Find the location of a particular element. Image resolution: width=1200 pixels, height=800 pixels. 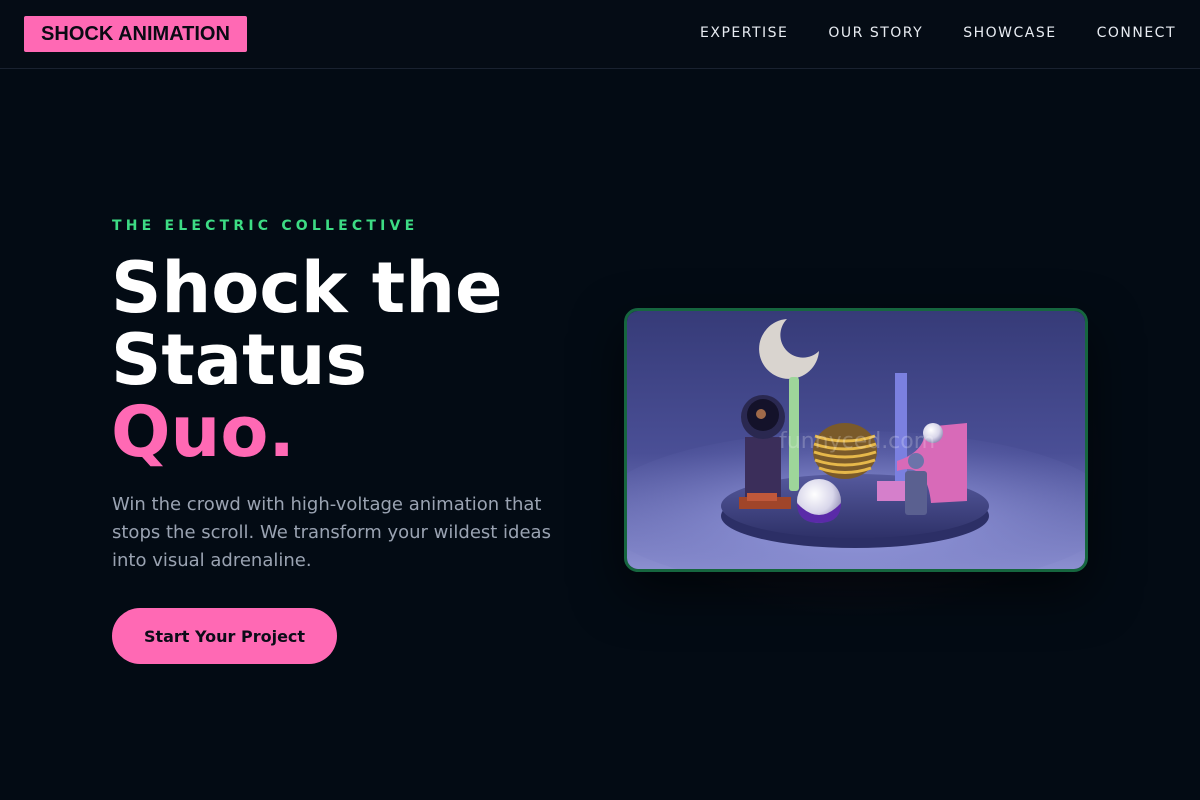

headline-line-2: Status is located at coordinates (239, 360).